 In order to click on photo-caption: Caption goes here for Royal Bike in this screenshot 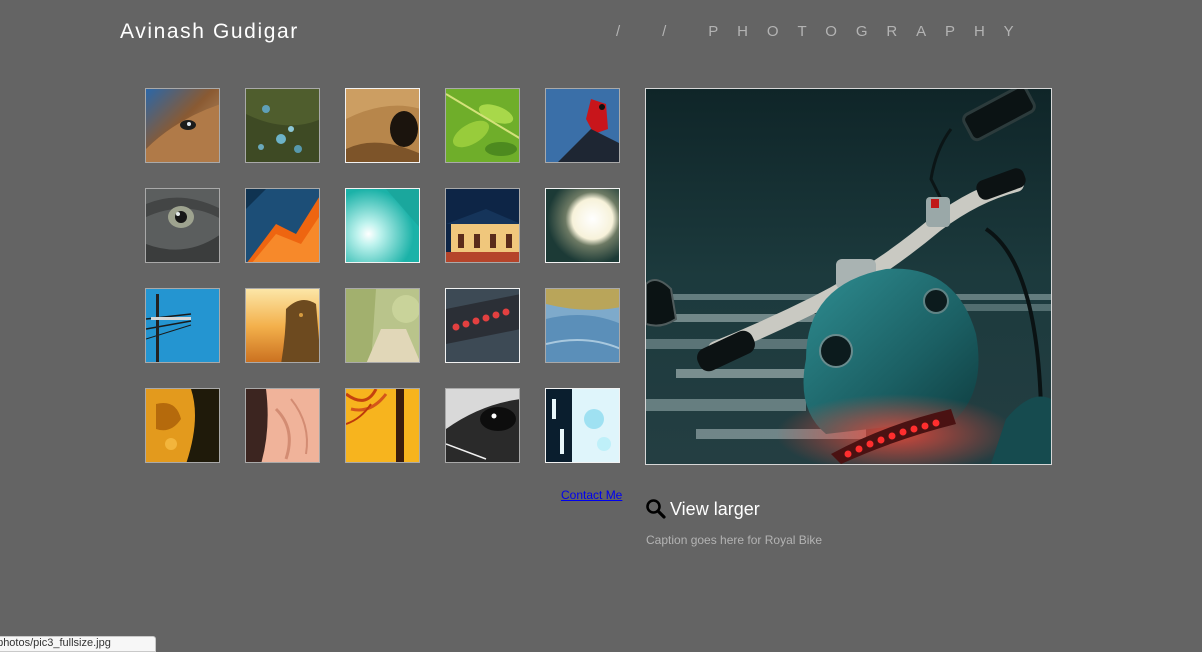, I will do `click(734, 540)`.